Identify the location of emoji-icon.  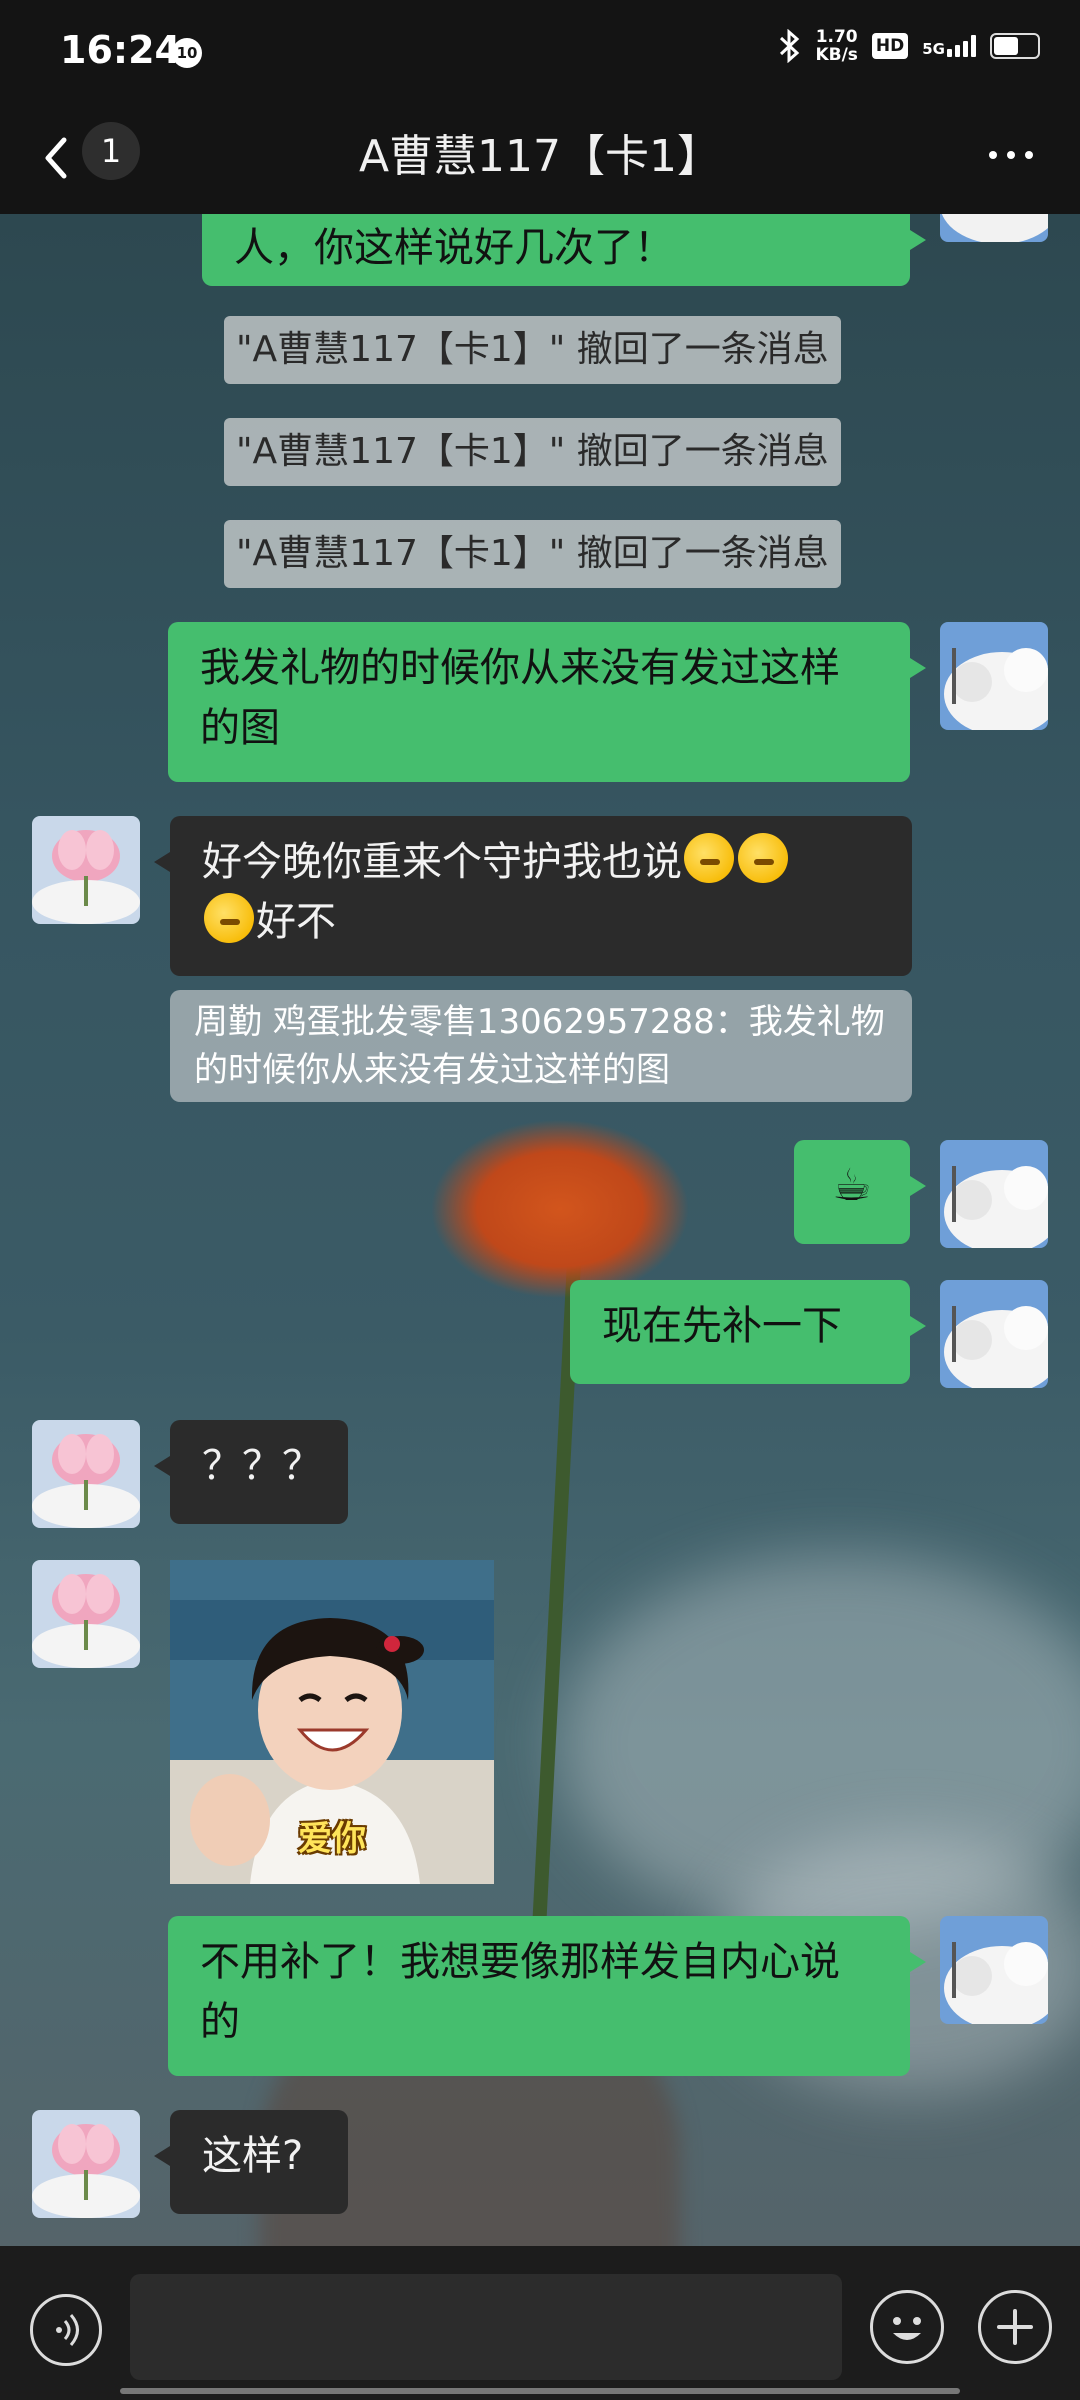
(907, 2328).